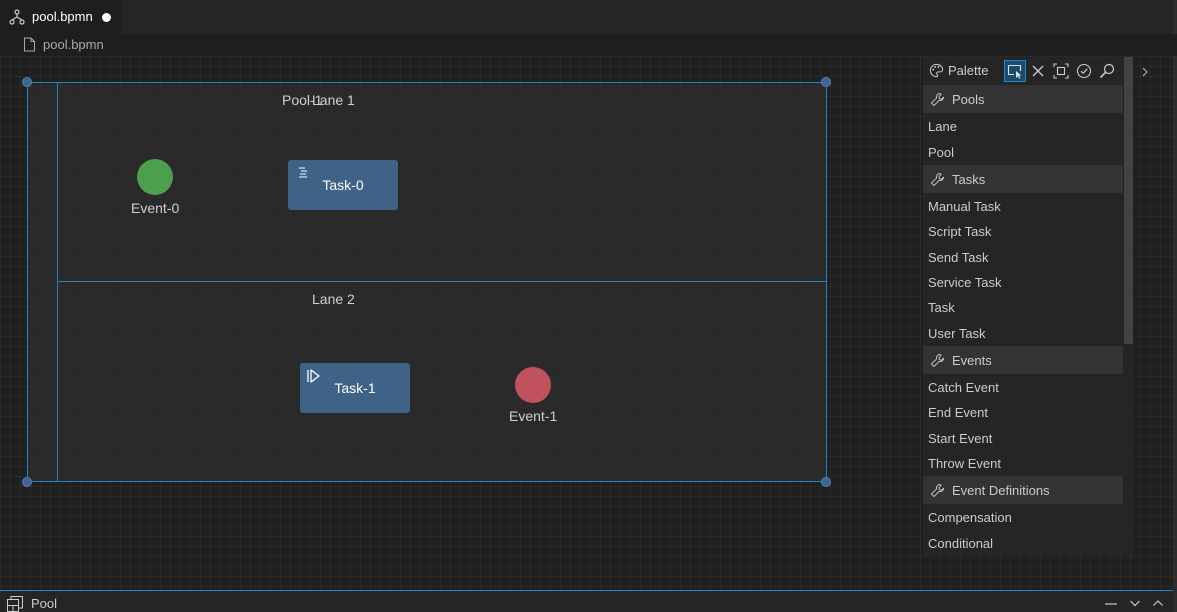 The height and width of the screenshot is (612, 1177). What do you see at coordinates (1158, 603) in the screenshot?
I see `chevron-up-icon` at bounding box center [1158, 603].